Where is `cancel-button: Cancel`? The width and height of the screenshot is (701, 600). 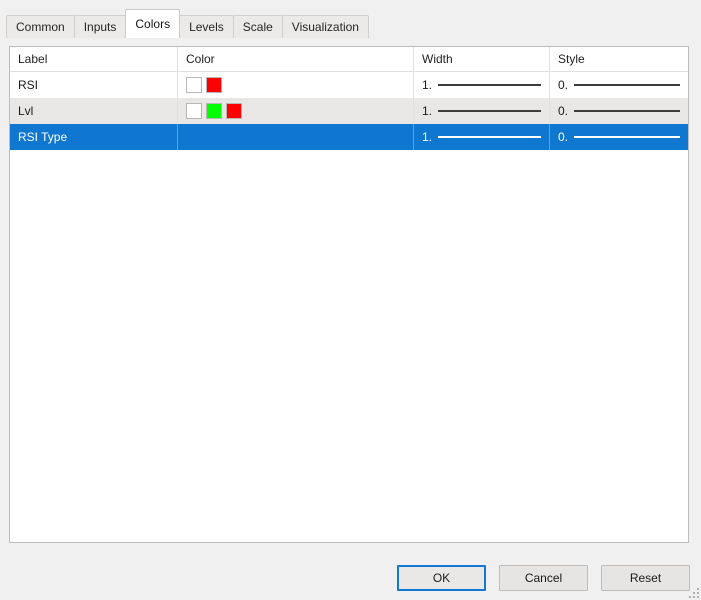 cancel-button: Cancel is located at coordinates (543, 578).